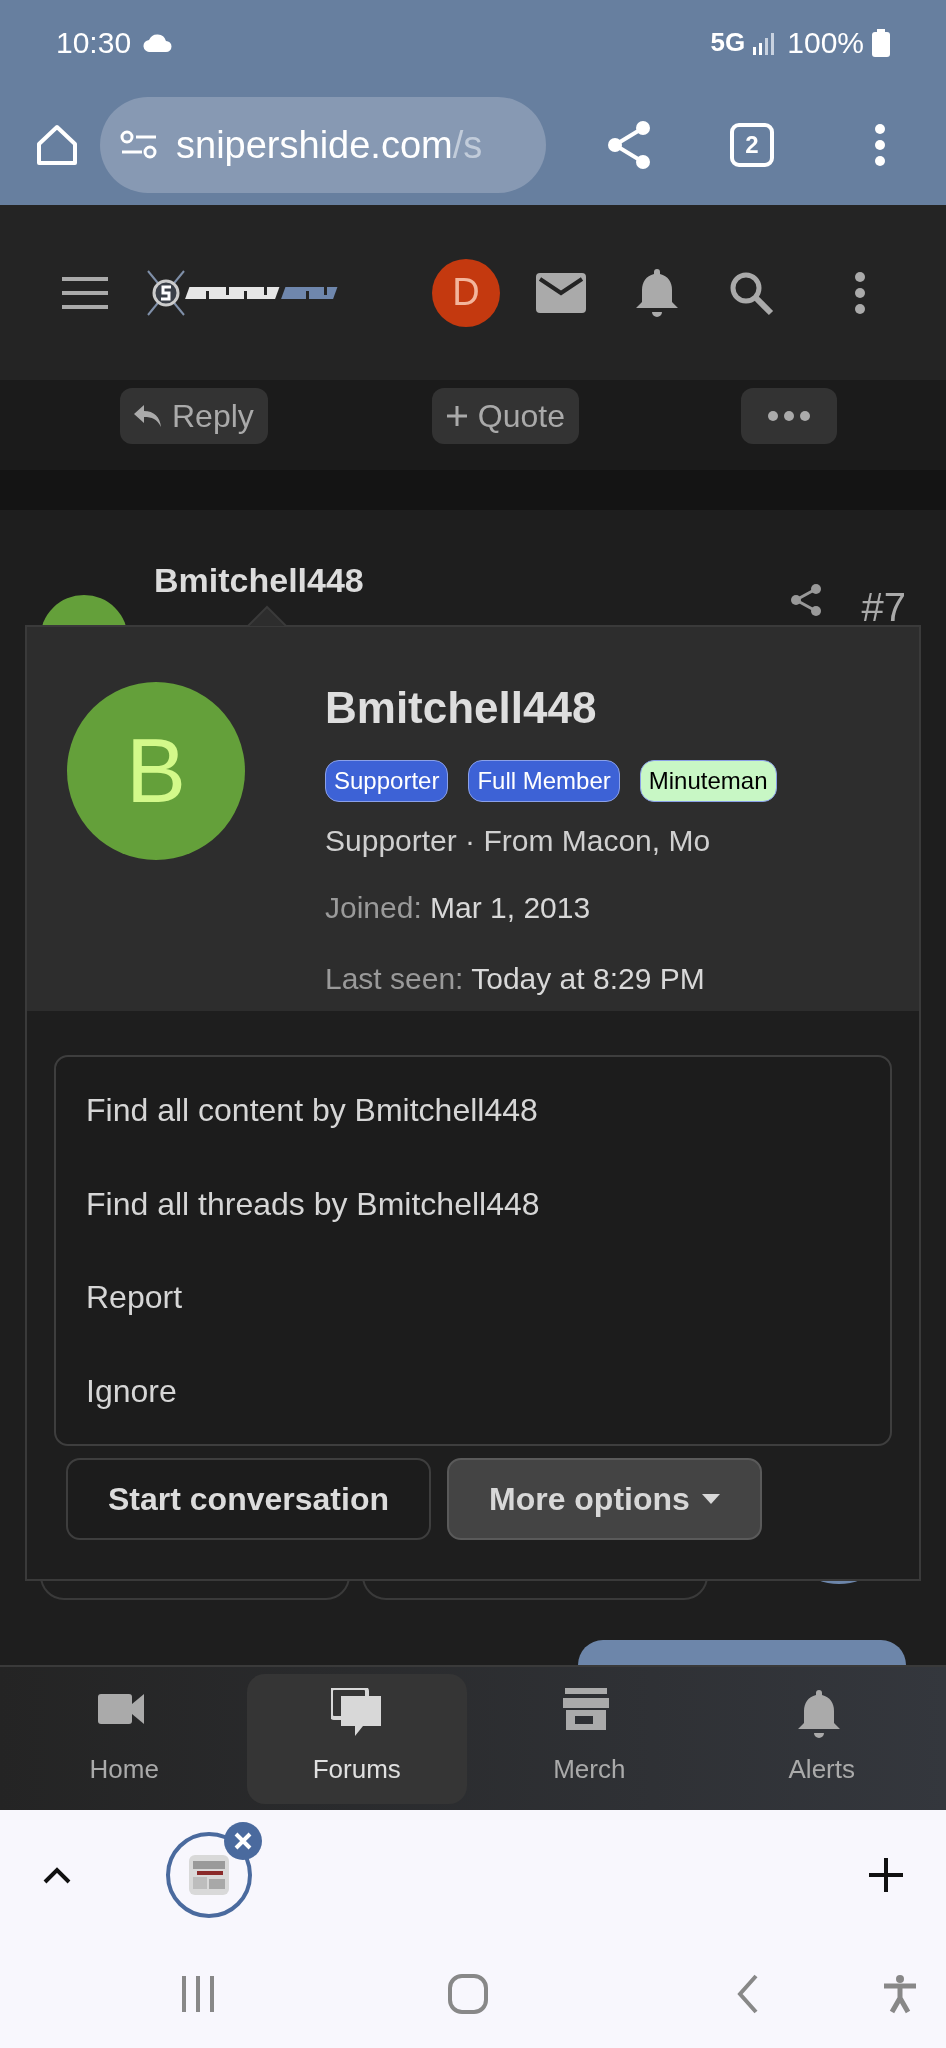 This screenshot has height=2048, width=946. I want to click on chevron-up-icon, so click(57, 1875).